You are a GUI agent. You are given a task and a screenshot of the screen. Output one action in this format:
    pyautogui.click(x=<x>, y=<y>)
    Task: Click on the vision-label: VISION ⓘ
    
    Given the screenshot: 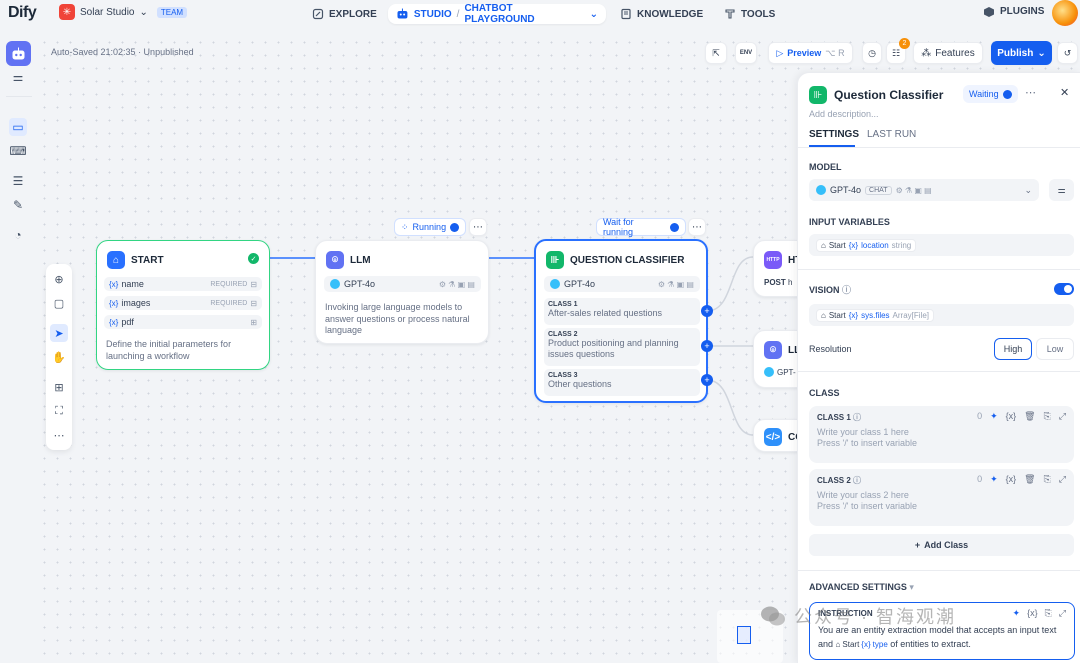 What is the action you would take?
    pyautogui.click(x=830, y=289)
    